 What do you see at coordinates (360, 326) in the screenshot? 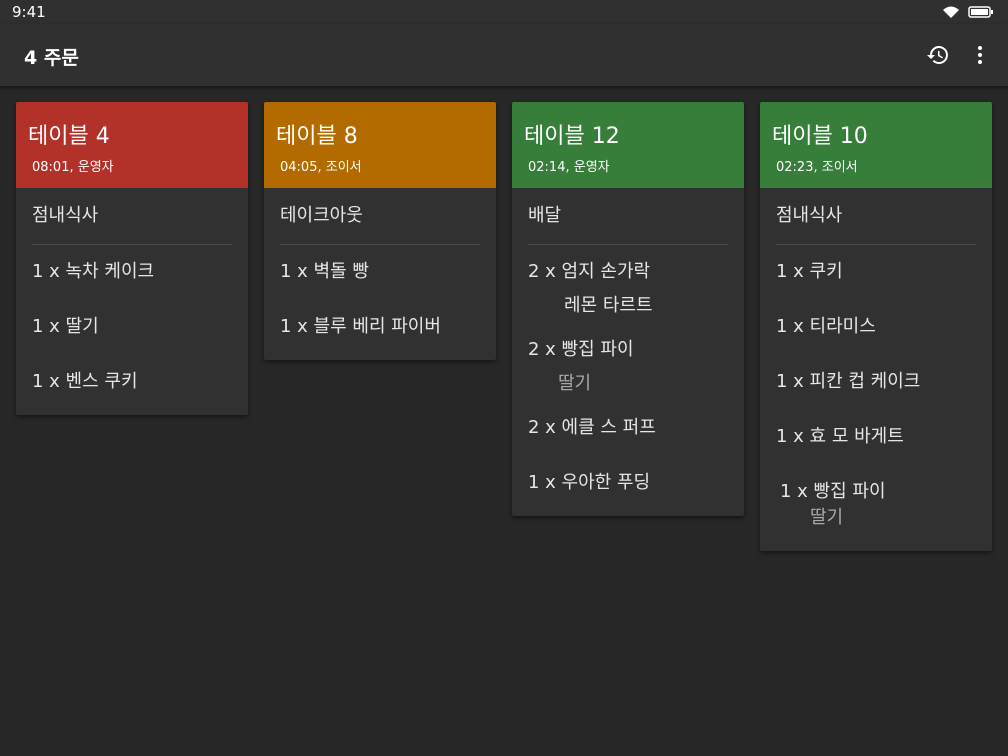
I see `order-item: 1 x 블루 베리 파이버` at bounding box center [360, 326].